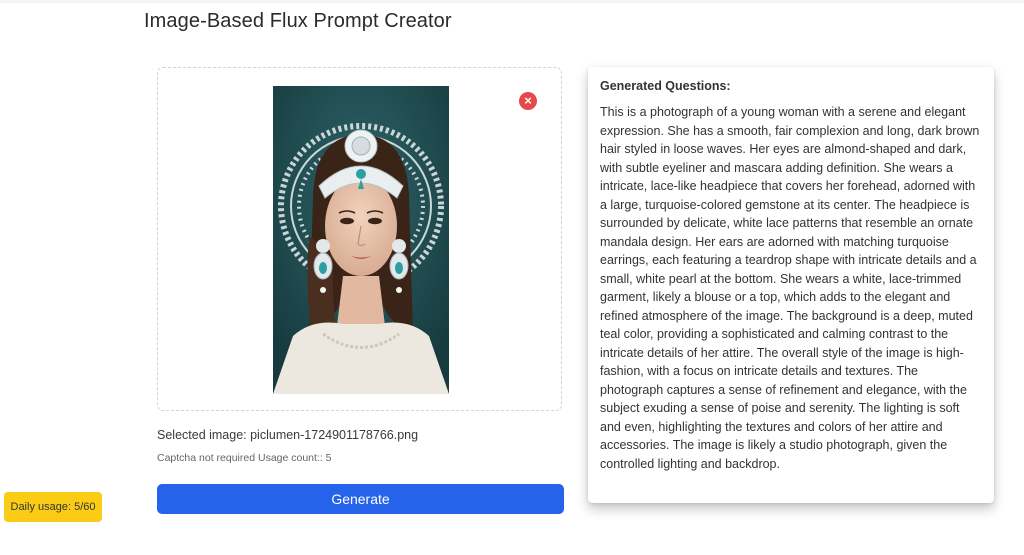 This screenshot has height=555, width=1024. Describe the element at coordinates (244, 458) in the screenshot. I see `captcha-usage-note: Captcha not required Usage count:: 5` at that location.